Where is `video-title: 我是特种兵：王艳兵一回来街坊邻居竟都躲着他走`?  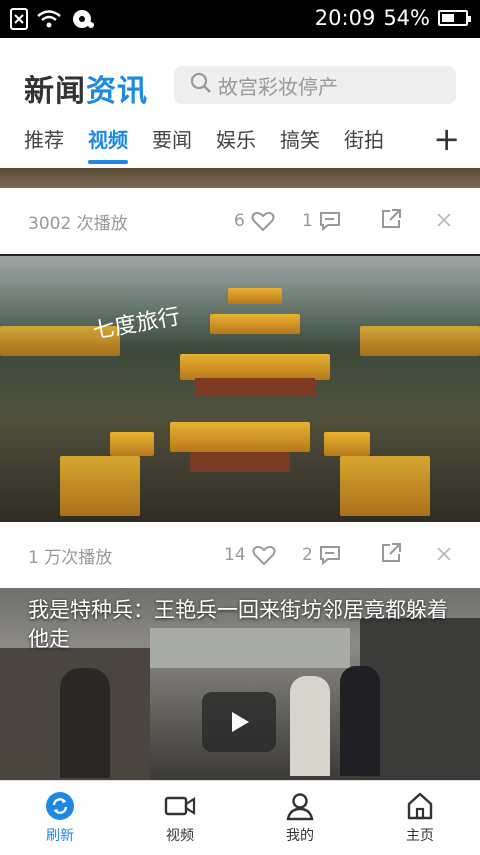
video-title: 我是特种兵：王艳兵一回来街坊邻居竟都躲着他走 is located at coordinates (238, 625).